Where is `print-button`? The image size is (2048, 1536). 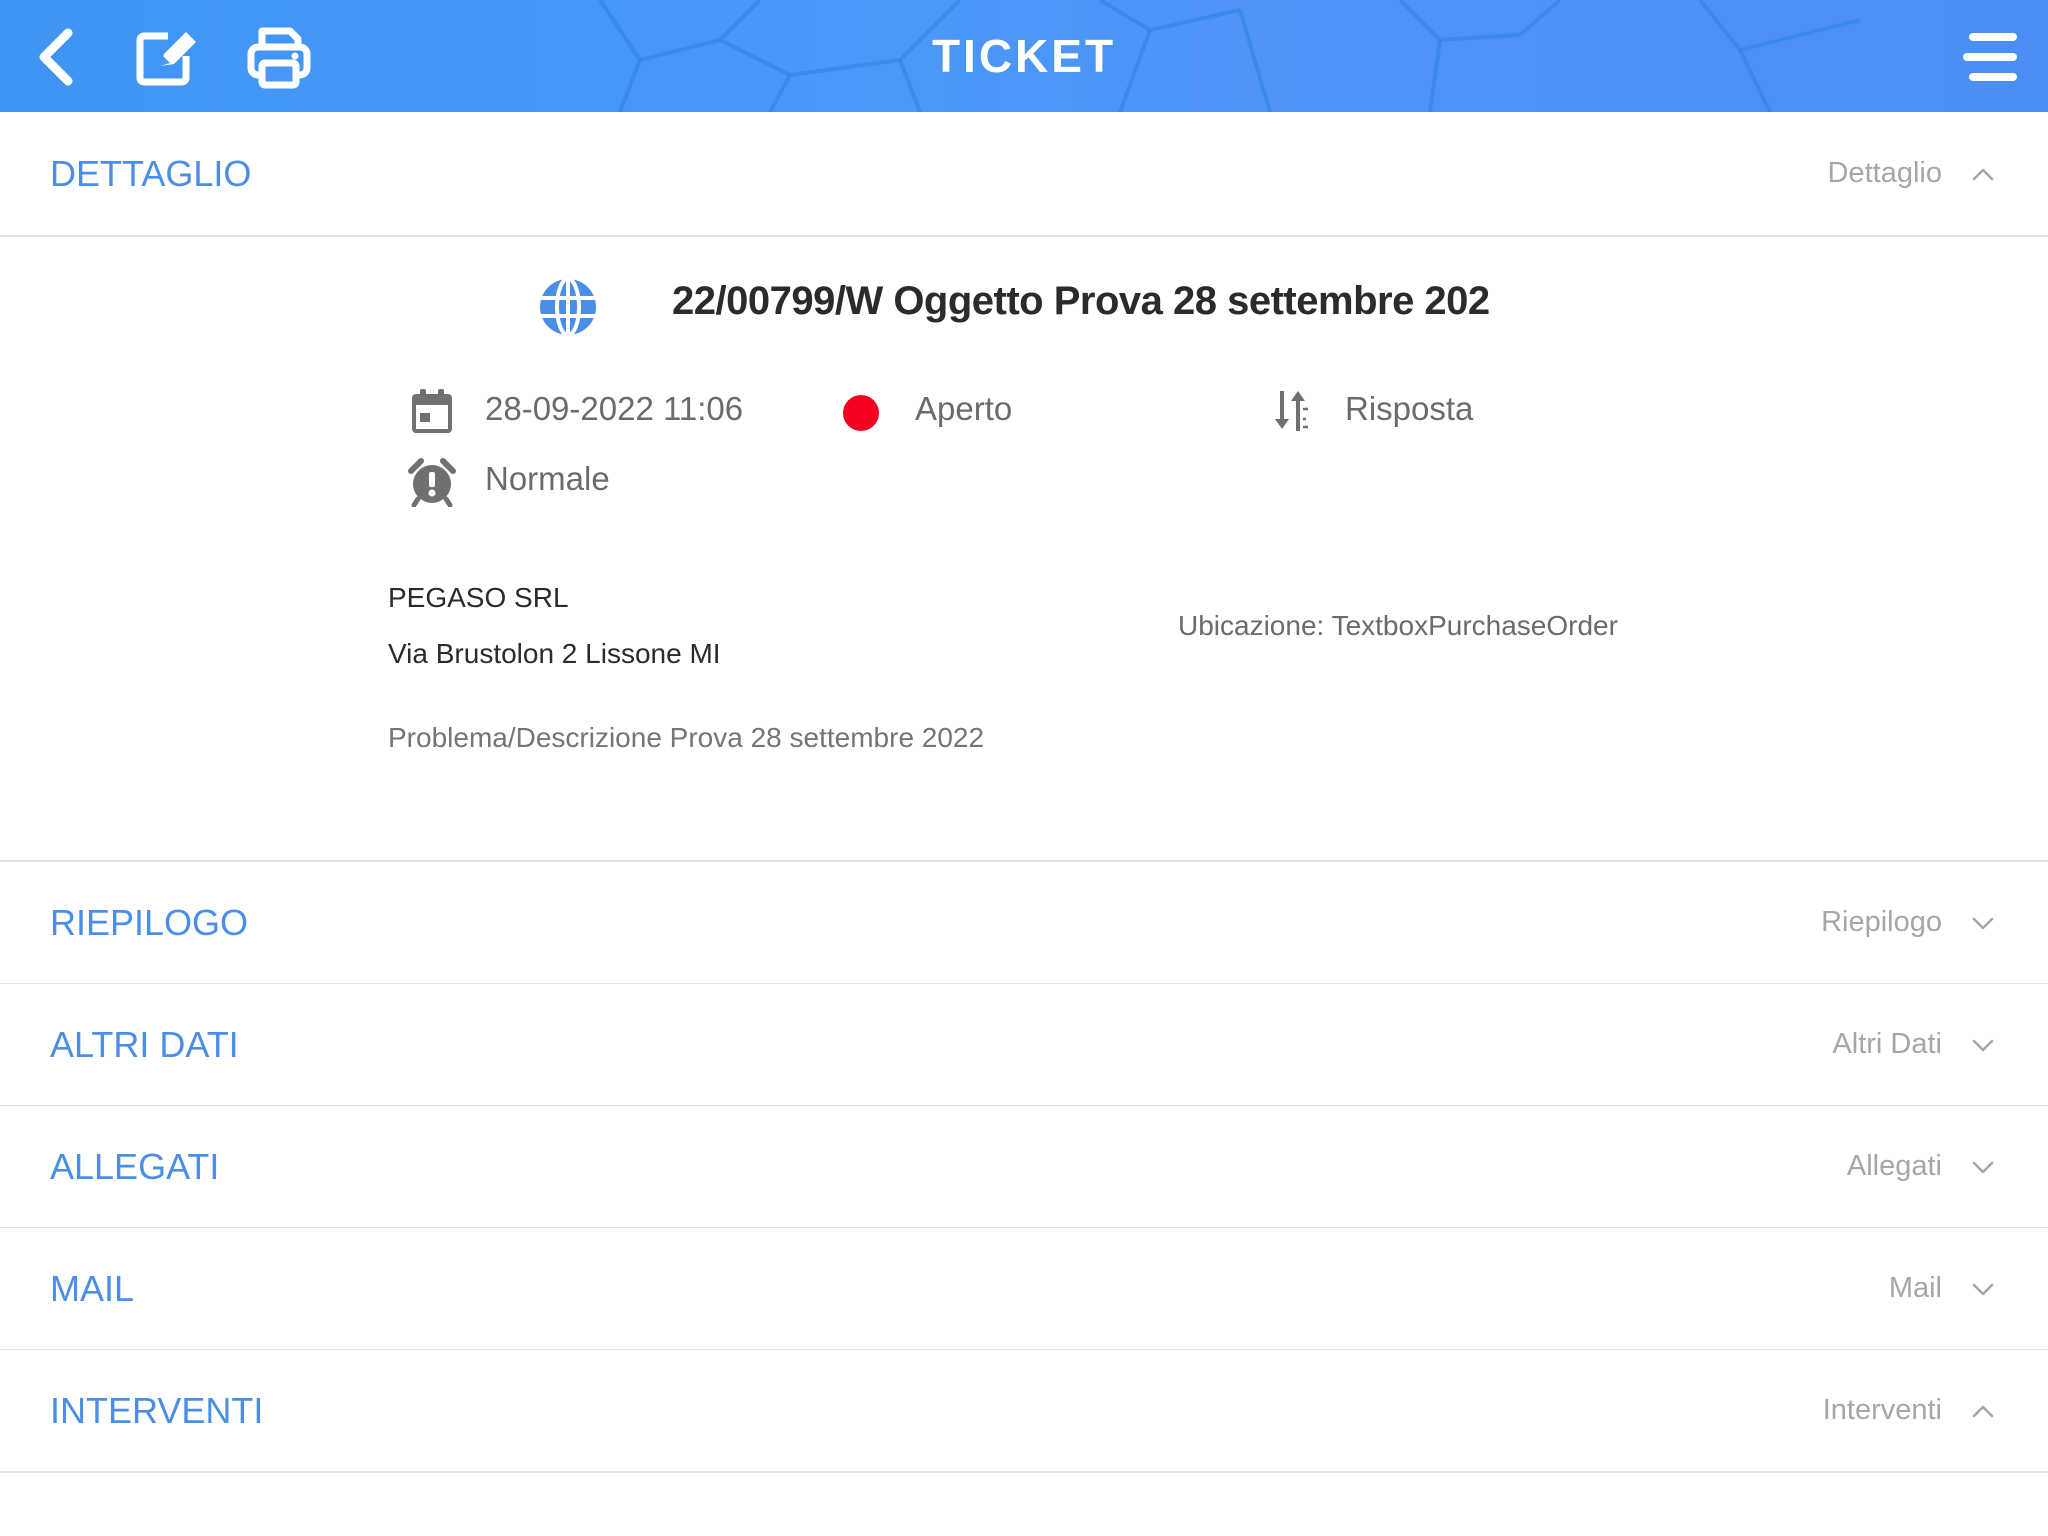 print-button is located at coordinates (279, 57).